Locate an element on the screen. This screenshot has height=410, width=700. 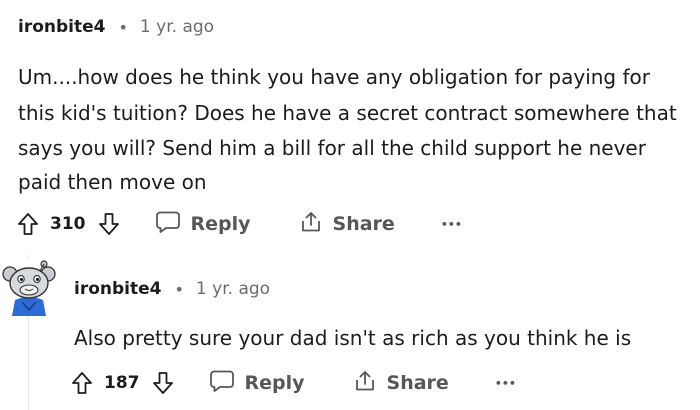
comment-1-timestamp: 1 yr. ago is located at coordinates (177, 27).